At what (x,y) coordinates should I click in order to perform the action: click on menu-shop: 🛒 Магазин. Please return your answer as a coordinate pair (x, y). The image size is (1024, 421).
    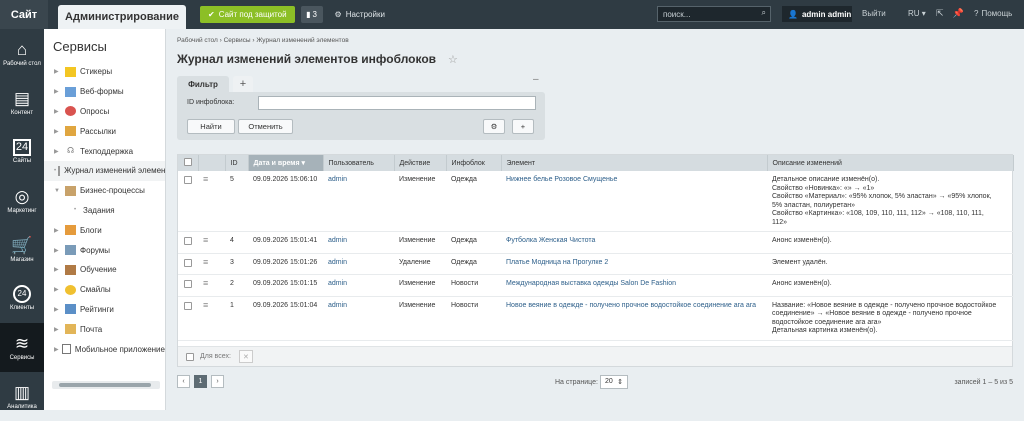
    Looking at the image, I should click on (22, 249).